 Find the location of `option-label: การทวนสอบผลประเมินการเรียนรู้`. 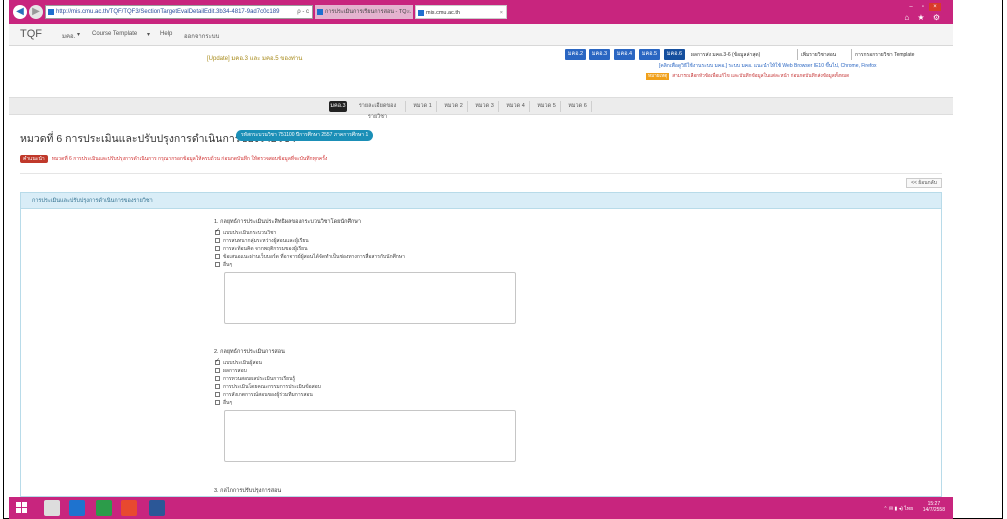

option-label: การทวนสอบผลประเมินการเรียนรู้ is located at coordinates (259, 379).